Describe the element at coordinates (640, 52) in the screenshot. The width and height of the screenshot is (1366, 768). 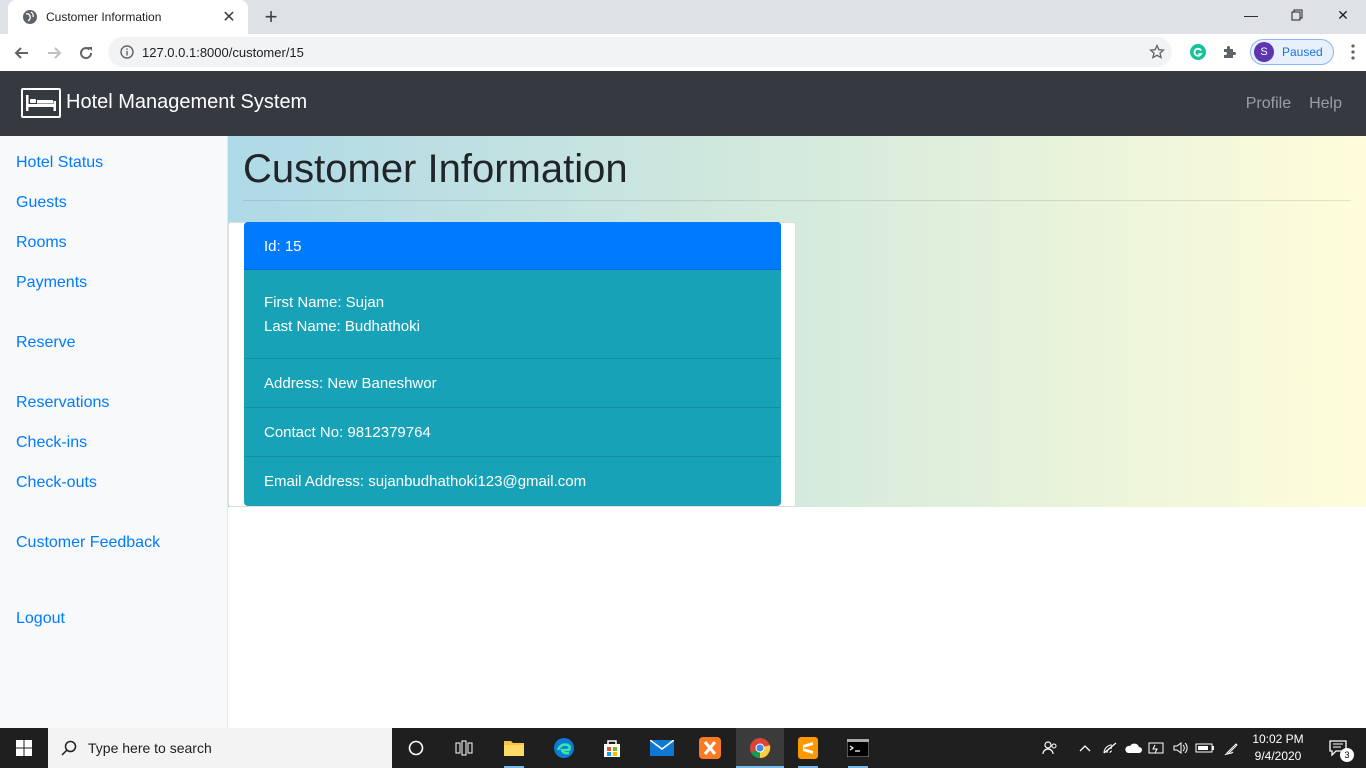
I see `address-bar: 127.0.0.1:8000/customer/15` at that location.